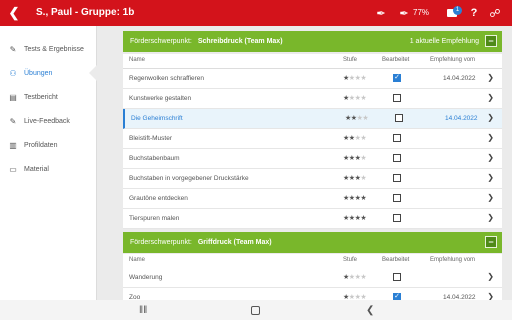 This screenshot has width=512, height=320. Describe the element at coordinates (240, 41) in the screenshot. I see `section-name: Schreibdruck (Team Max)` at that location.